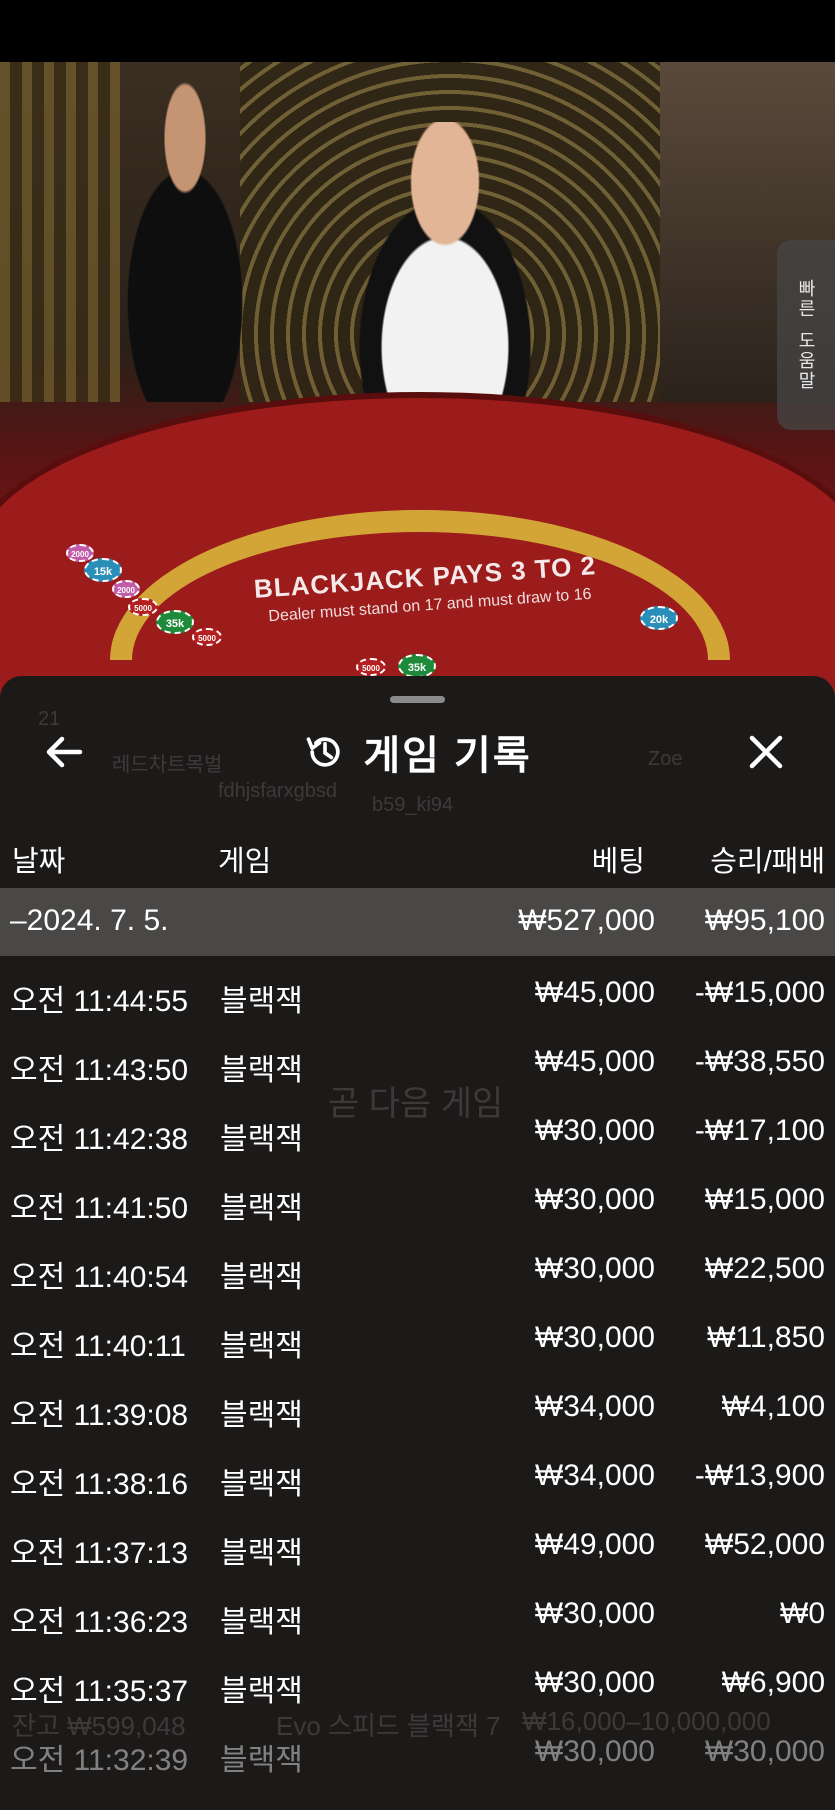  I want to click on history-row: 오전 11:44:55 블랙잭 ₩45,000 -₩15,000, so click(417, 992).